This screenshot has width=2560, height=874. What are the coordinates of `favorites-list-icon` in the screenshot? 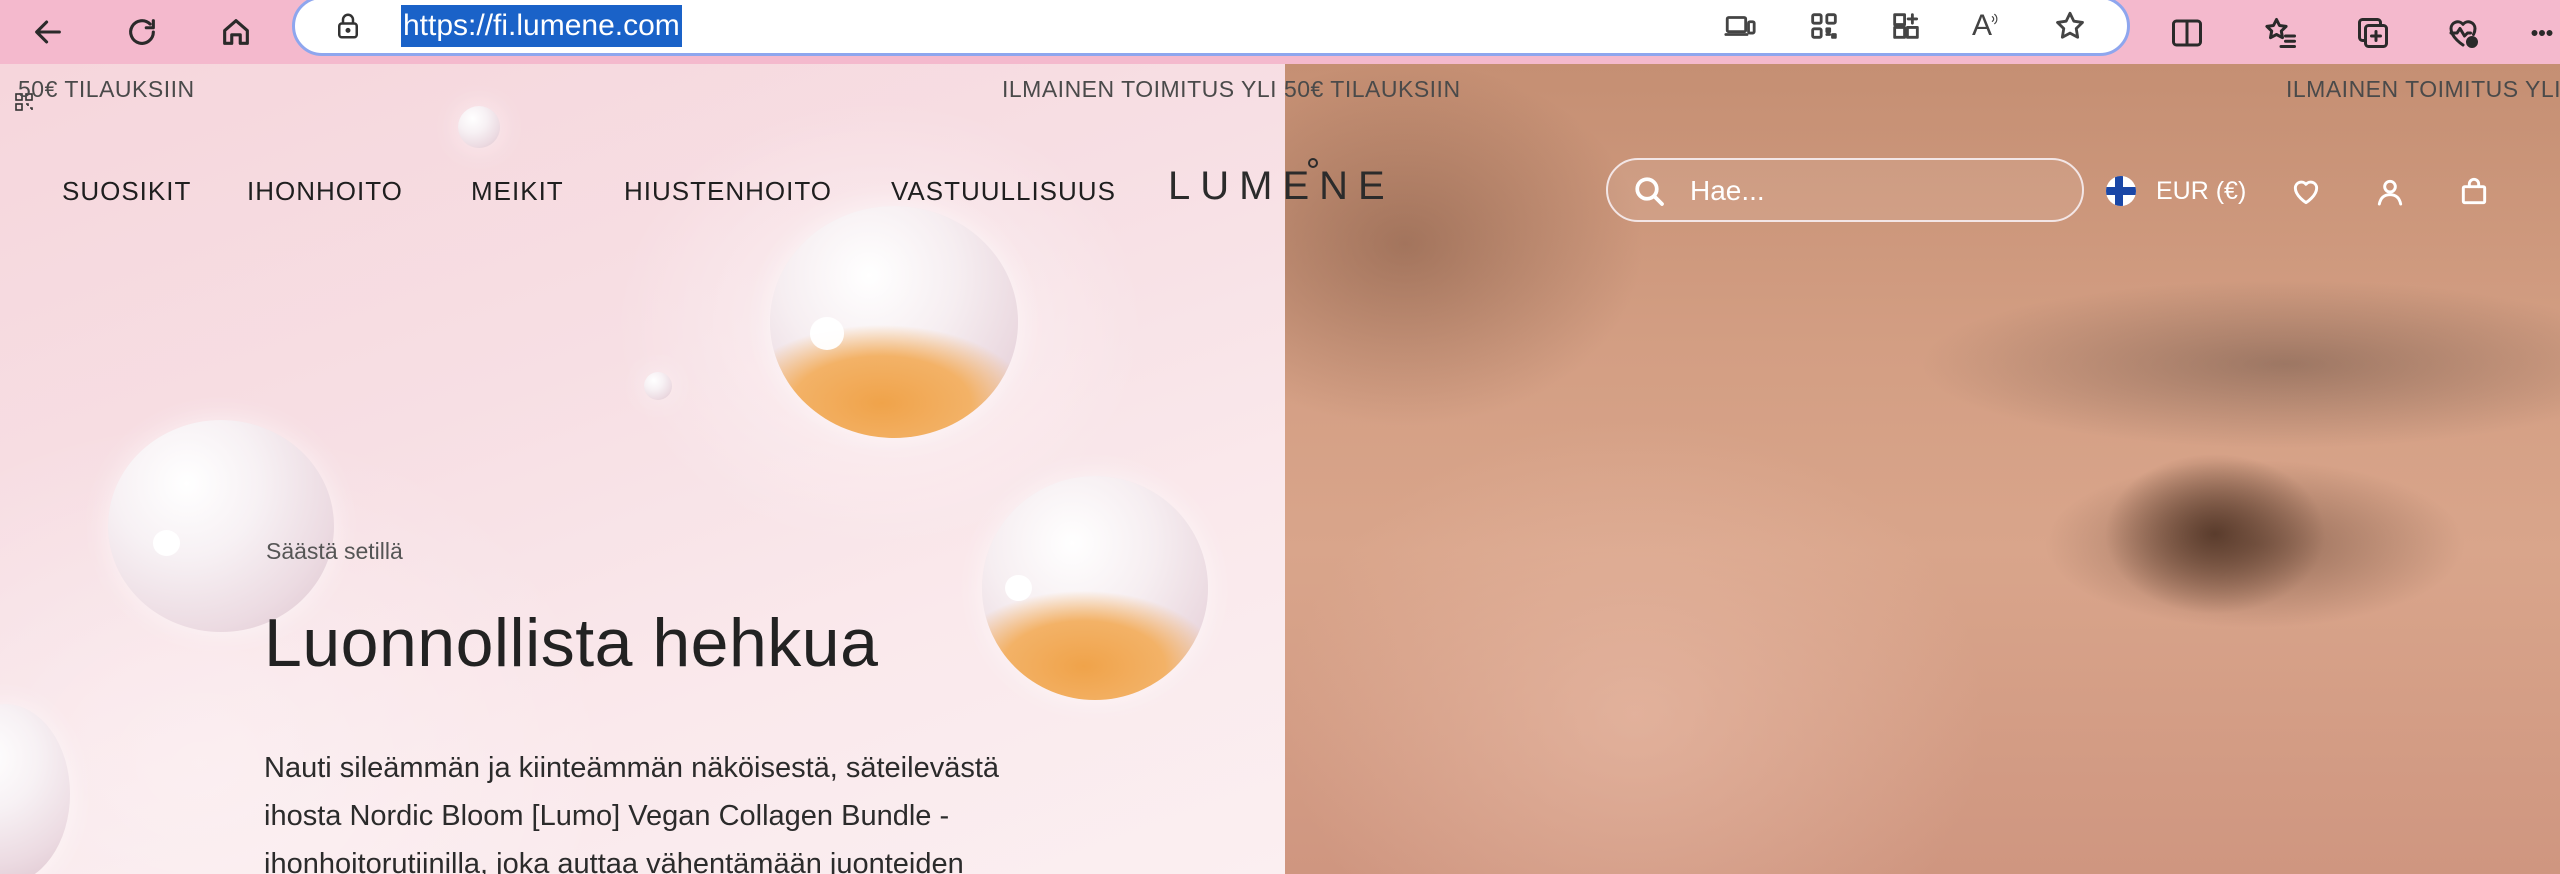 It's located at (2280, 33).